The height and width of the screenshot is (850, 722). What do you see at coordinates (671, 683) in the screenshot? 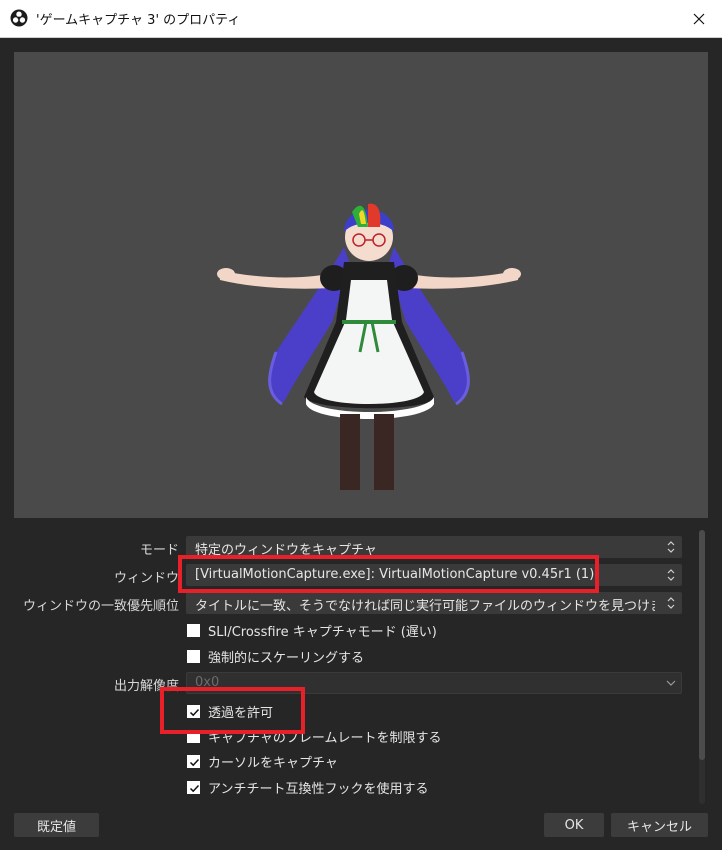
I see `chevron-down-icon` at bounding box center [671, 683].